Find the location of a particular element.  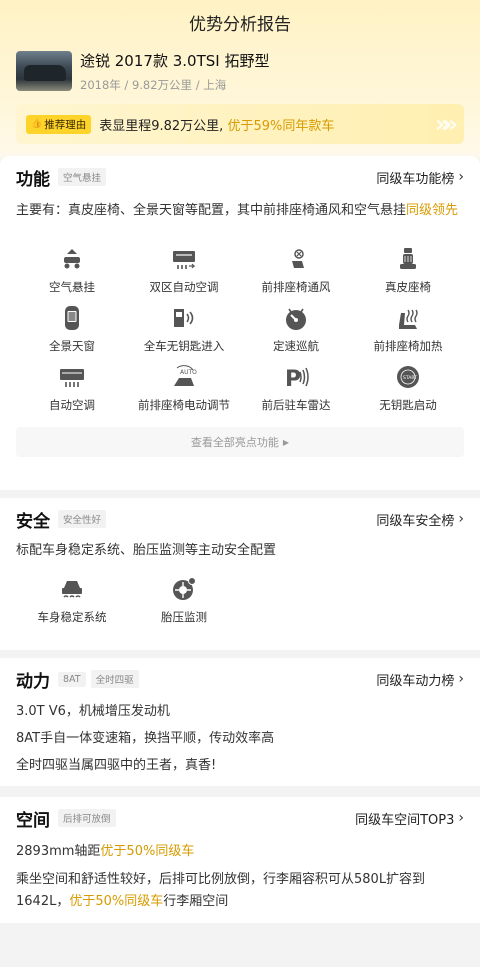

power-title: 动力 is located at coordinates (33, 681).